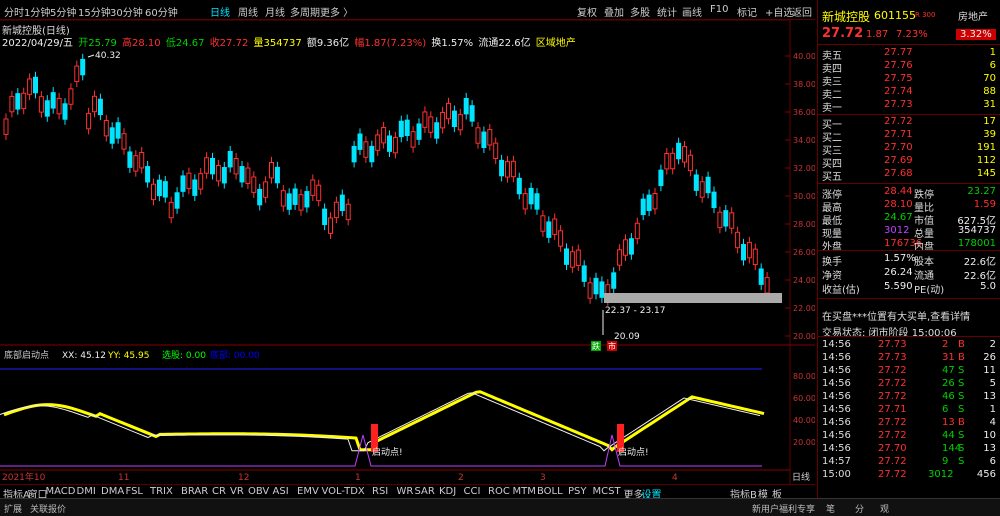 Image resolution: width=1000 pixels, height=516 pixels. What do you see at coordinates (13, 508) in the screenshot?
I see `status-item-0: 扩展` at bounding box center [13, 508].